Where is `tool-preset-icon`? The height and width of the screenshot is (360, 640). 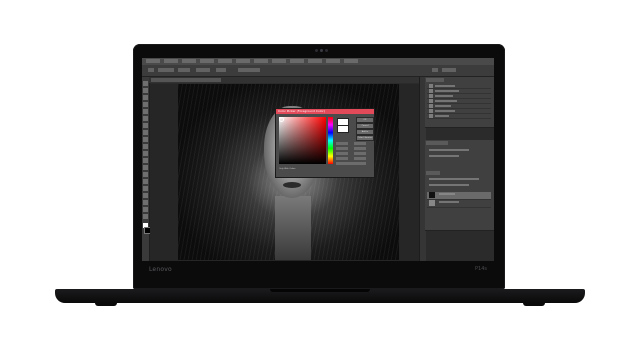 tool-preset-icon is located at coordinates (151, 70).